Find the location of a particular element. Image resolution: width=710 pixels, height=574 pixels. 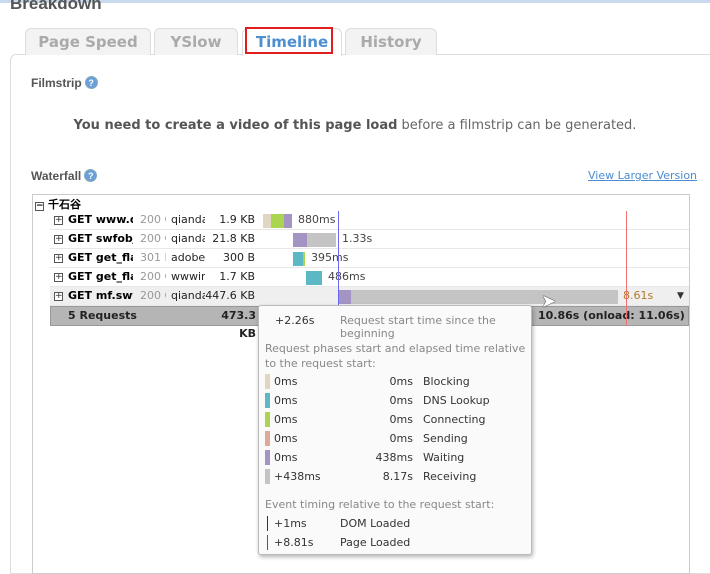

event-dom-loaded: +1ms DOM Loaded is located at coordinates (397, 523).